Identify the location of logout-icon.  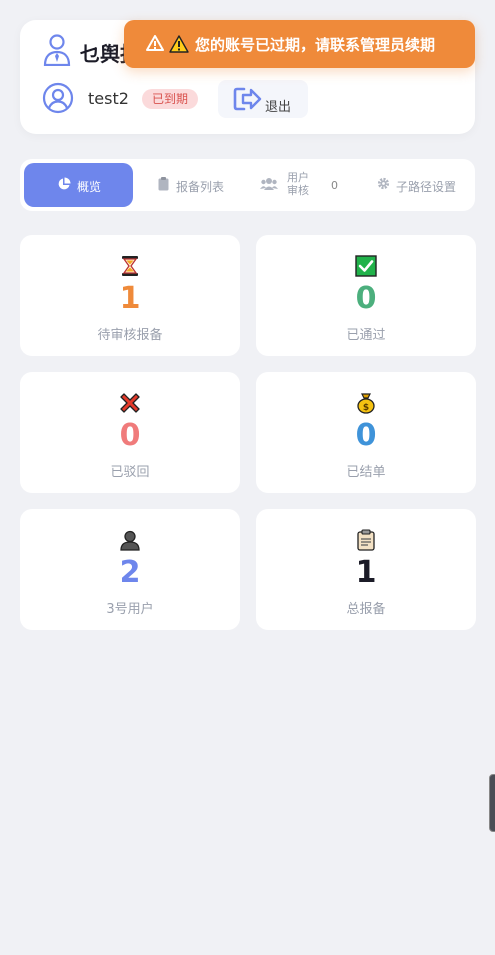
(247, 99).